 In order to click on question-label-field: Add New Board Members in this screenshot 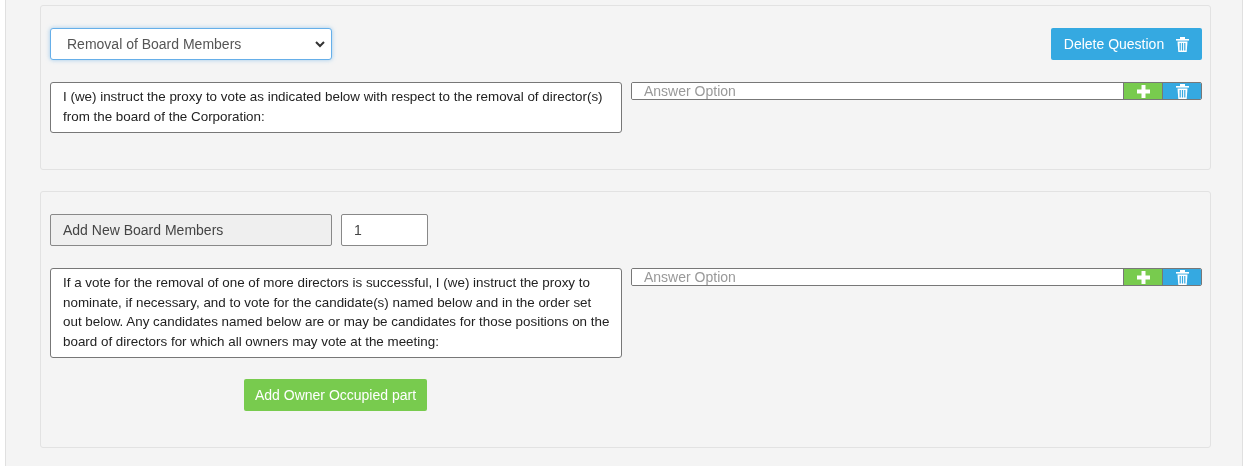, I will do `click(191, 230)`.